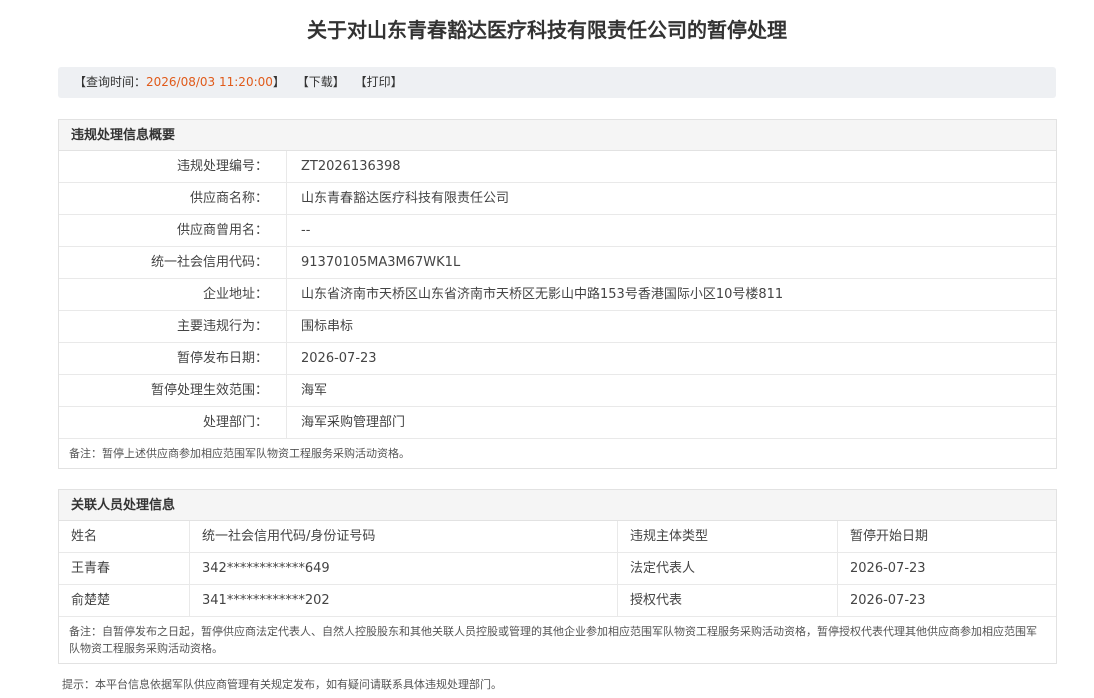  Describe the element at coordinates (173, 230) in the screenshot. I see `summary-key: 供应商曾用名：` at that location.